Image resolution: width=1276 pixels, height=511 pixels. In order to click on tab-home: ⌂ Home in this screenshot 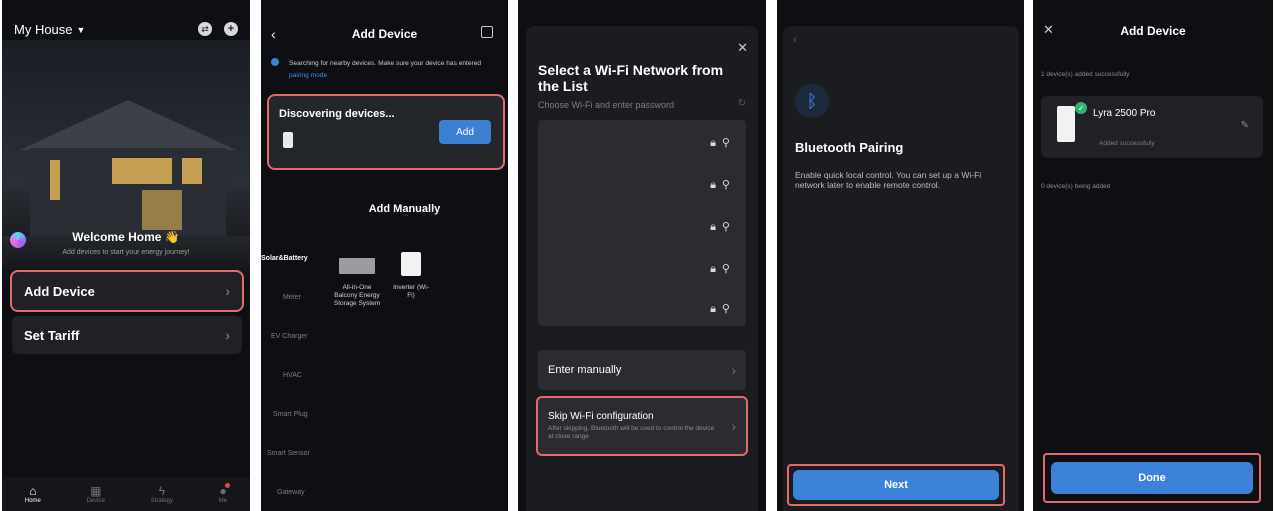, I will do `click(33, 494)`.